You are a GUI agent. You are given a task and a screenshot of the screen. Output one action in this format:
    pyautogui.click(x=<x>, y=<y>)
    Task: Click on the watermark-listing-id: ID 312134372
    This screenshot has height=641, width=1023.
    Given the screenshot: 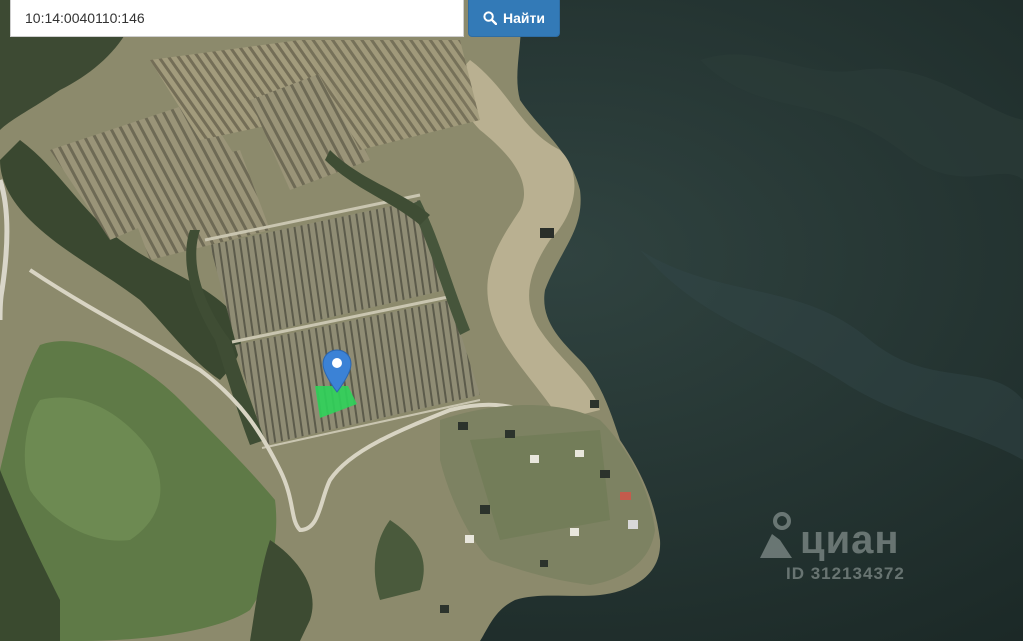 What is the action you would take?
    pyautogui.click(x=845, y=573)
    